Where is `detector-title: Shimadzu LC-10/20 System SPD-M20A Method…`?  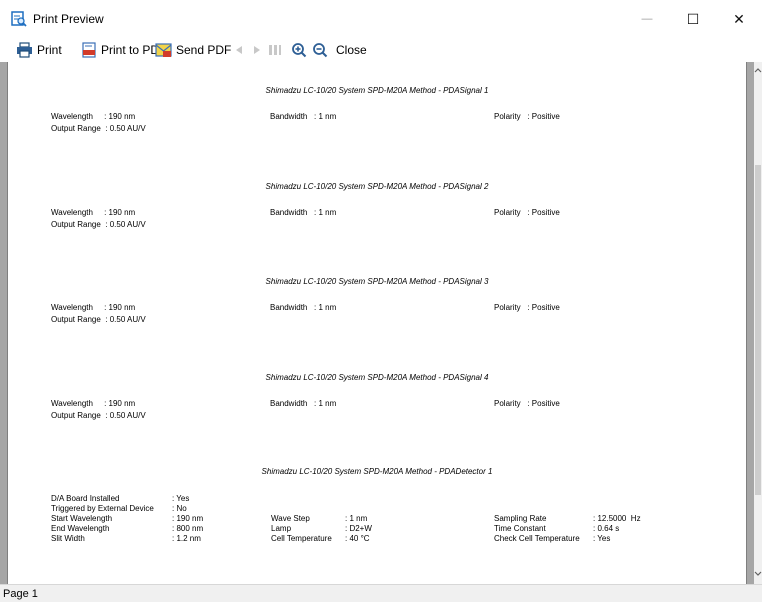
detector-title: Shimadzu LC-10/20 System SPD-M20A Method… is located at coordinates (377, 471).